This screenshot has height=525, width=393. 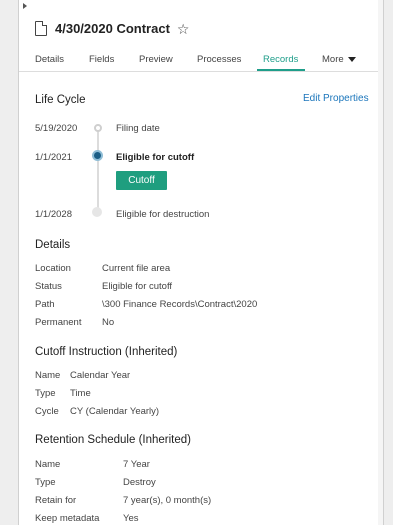 I want to click on timeline-dot-cutoff-active, so click(x=97, y=155).